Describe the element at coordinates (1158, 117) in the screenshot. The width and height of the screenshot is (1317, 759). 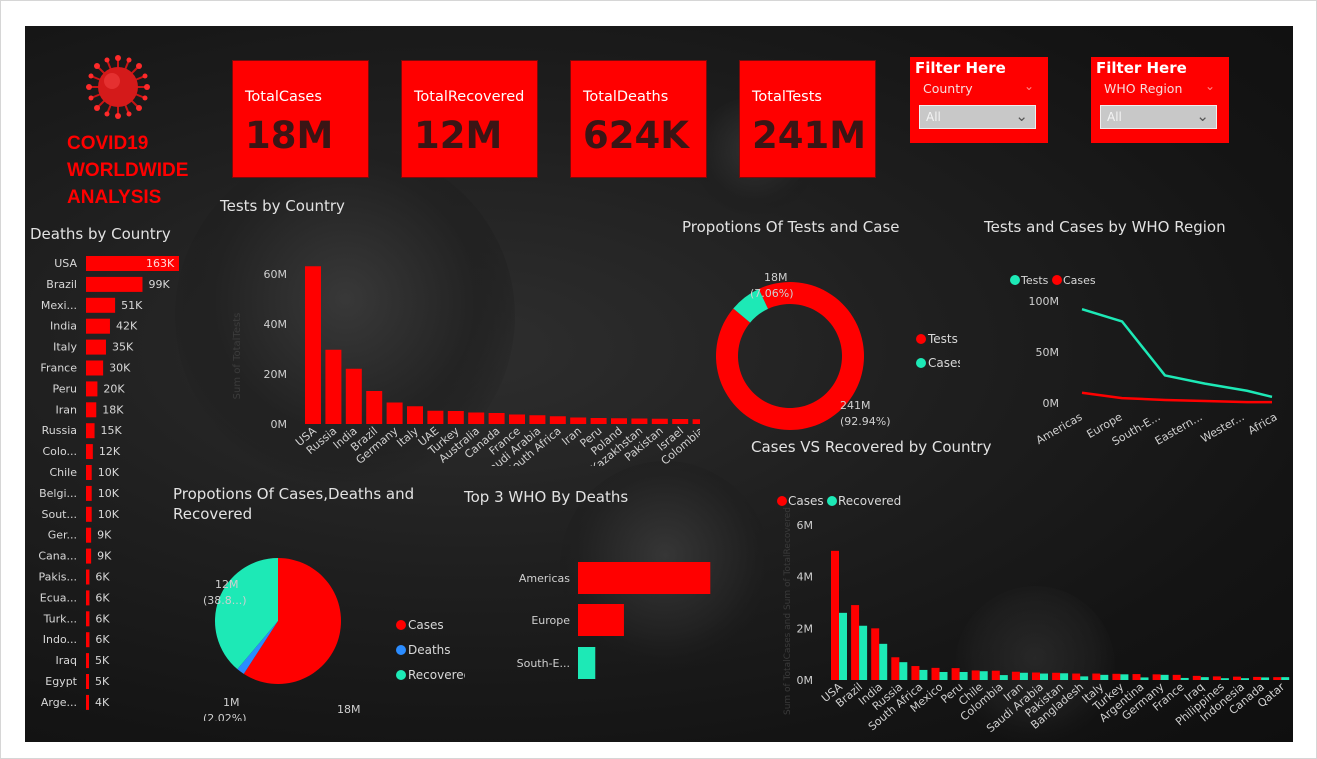
I see `who-region-select: All ⌄` at that location.